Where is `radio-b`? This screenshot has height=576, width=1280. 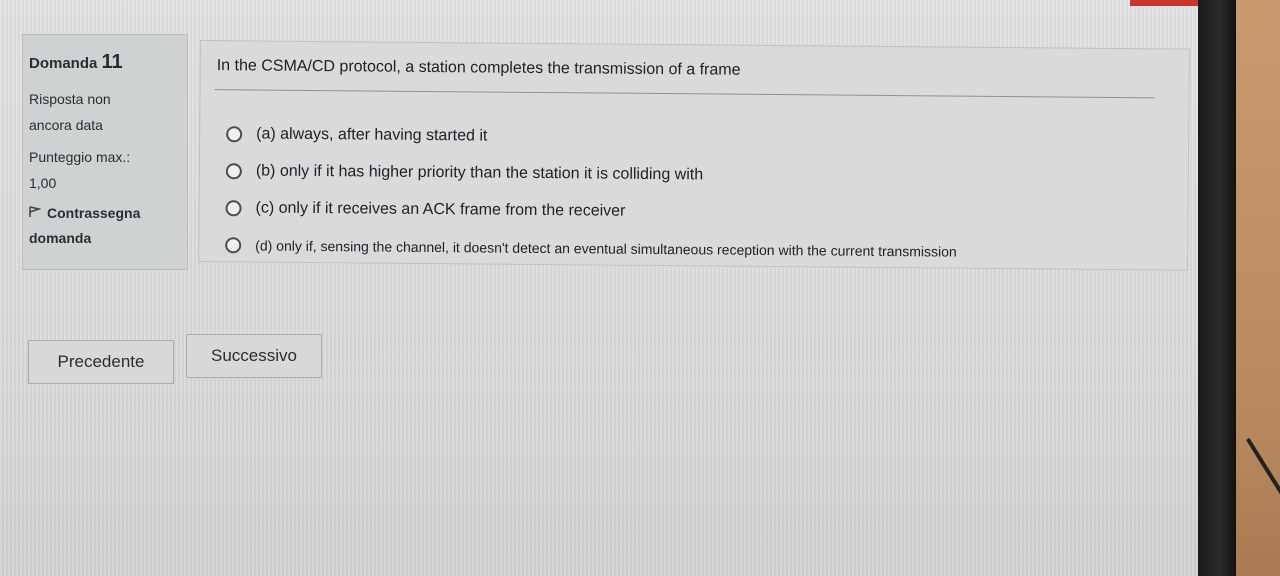 radio-b is located at coordinates (233, 170).